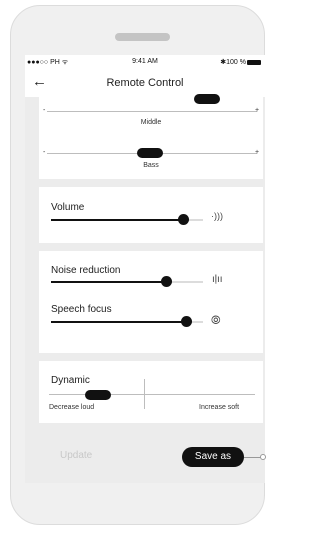 The image size is (320, 534). Describe the element at coordinates (144, 394) in the screenshot. I see `dynamic-center-tick` at that location.